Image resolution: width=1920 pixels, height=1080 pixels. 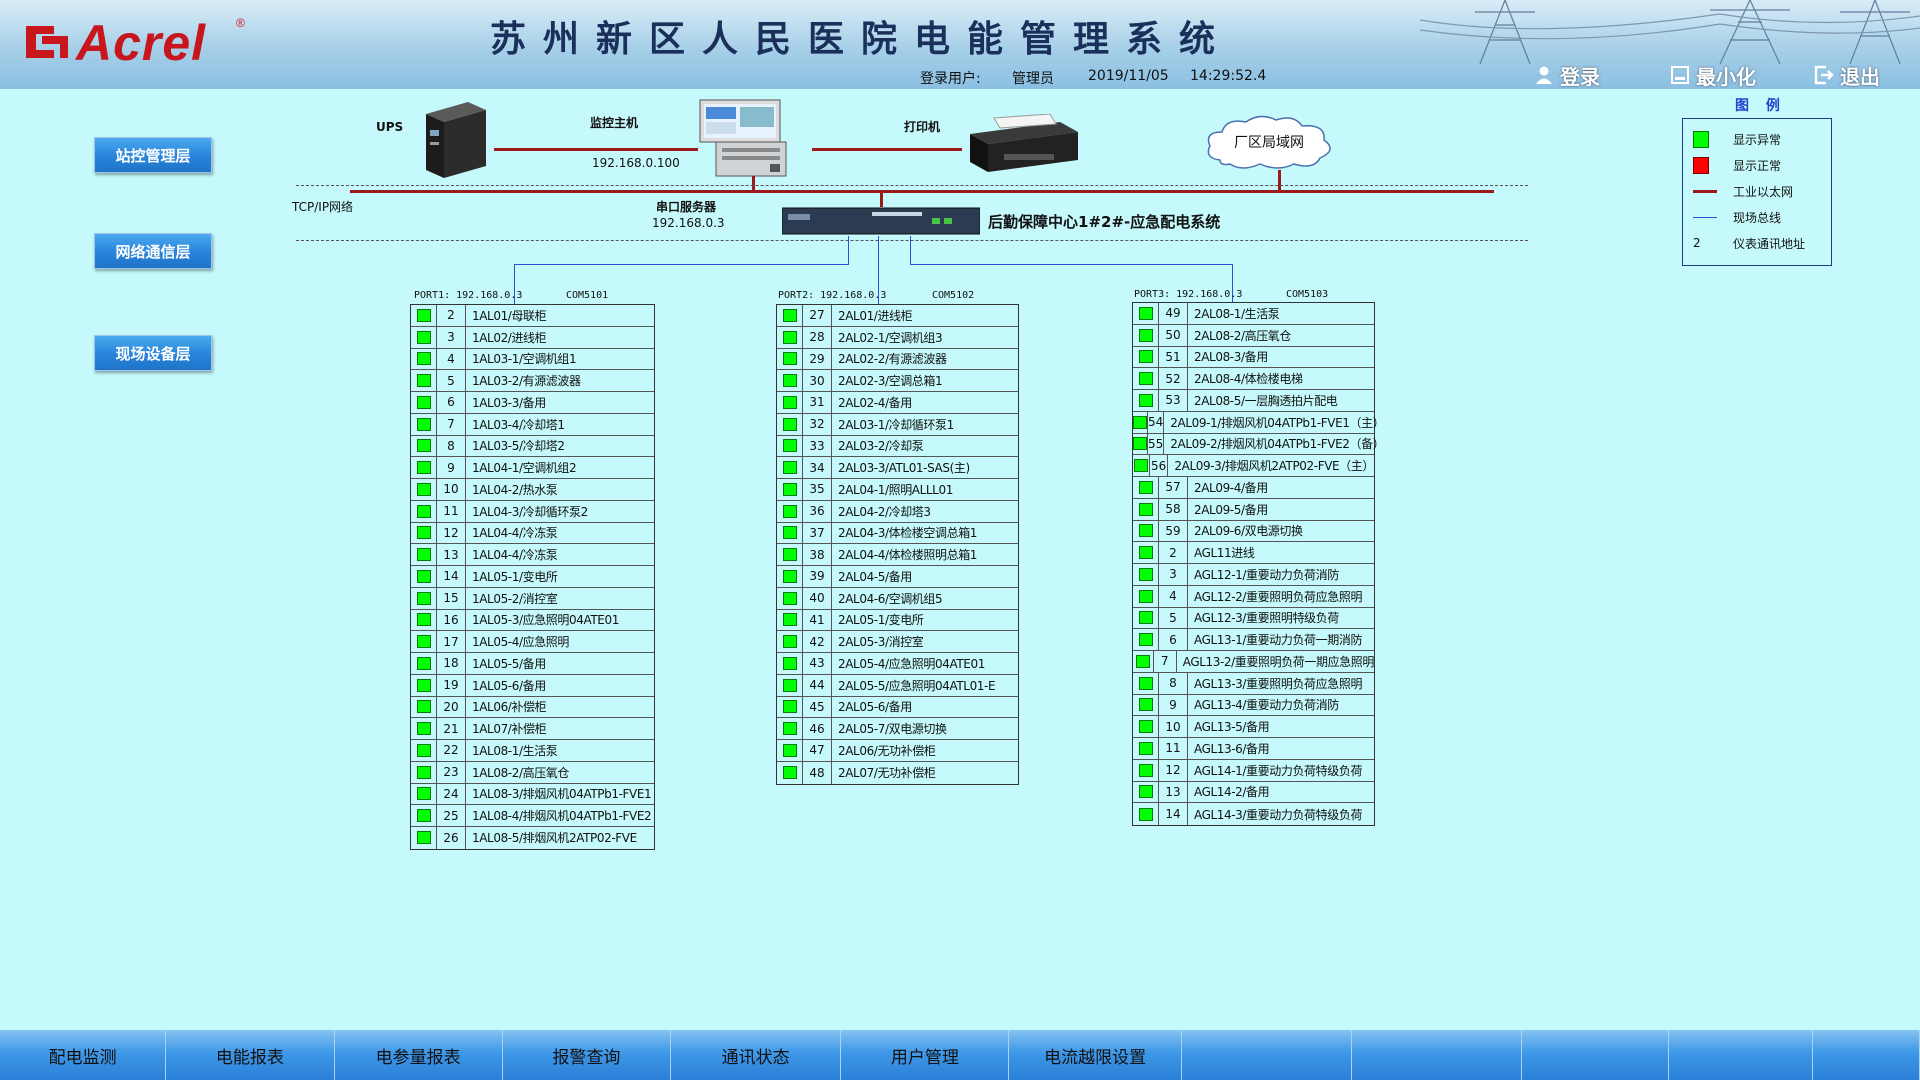 What do you see at coordinates (897, 381) in the screenshot?
I see `device-row: 30 2AL02-3/空调总箱1` at bounding box center [897, 381].